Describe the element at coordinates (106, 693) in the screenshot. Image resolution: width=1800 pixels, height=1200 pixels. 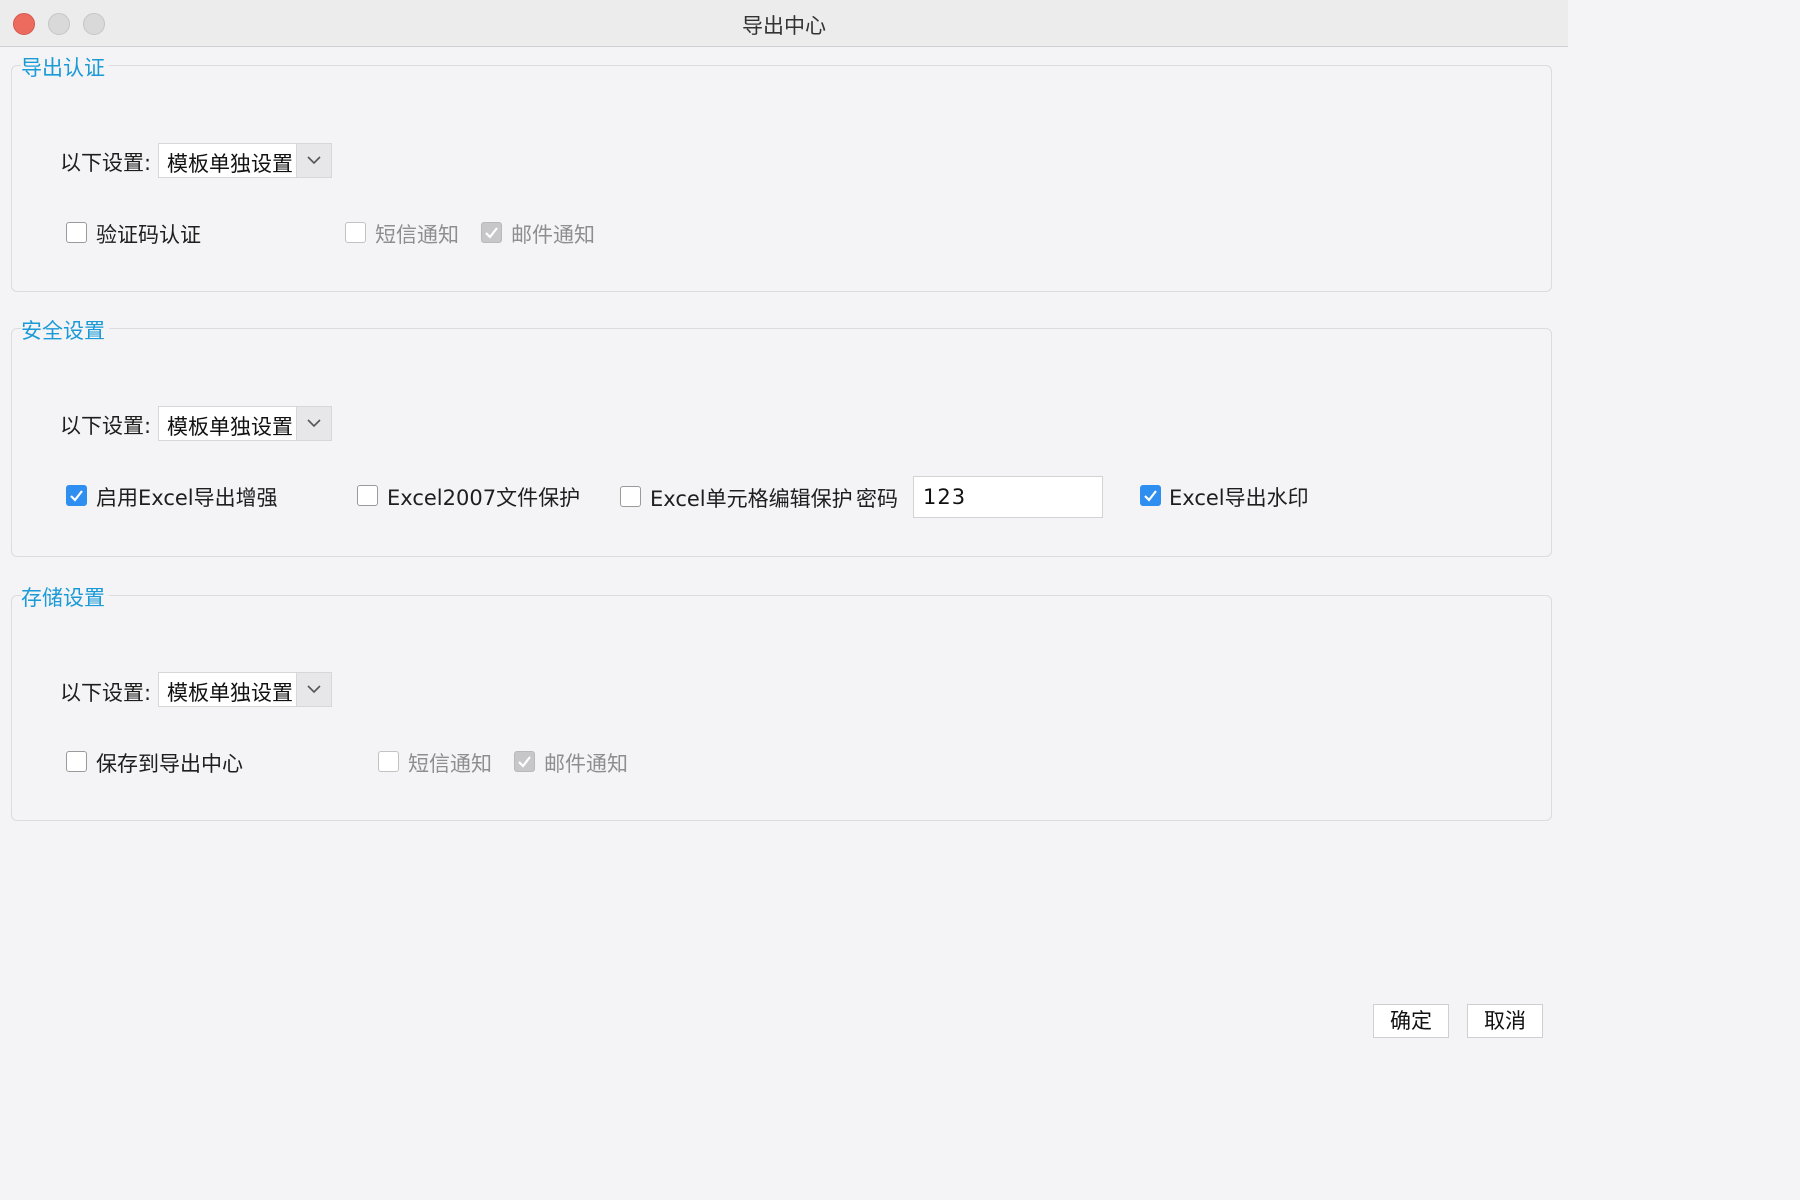
I see `storage-setting-label: 以下设置:` at that location.